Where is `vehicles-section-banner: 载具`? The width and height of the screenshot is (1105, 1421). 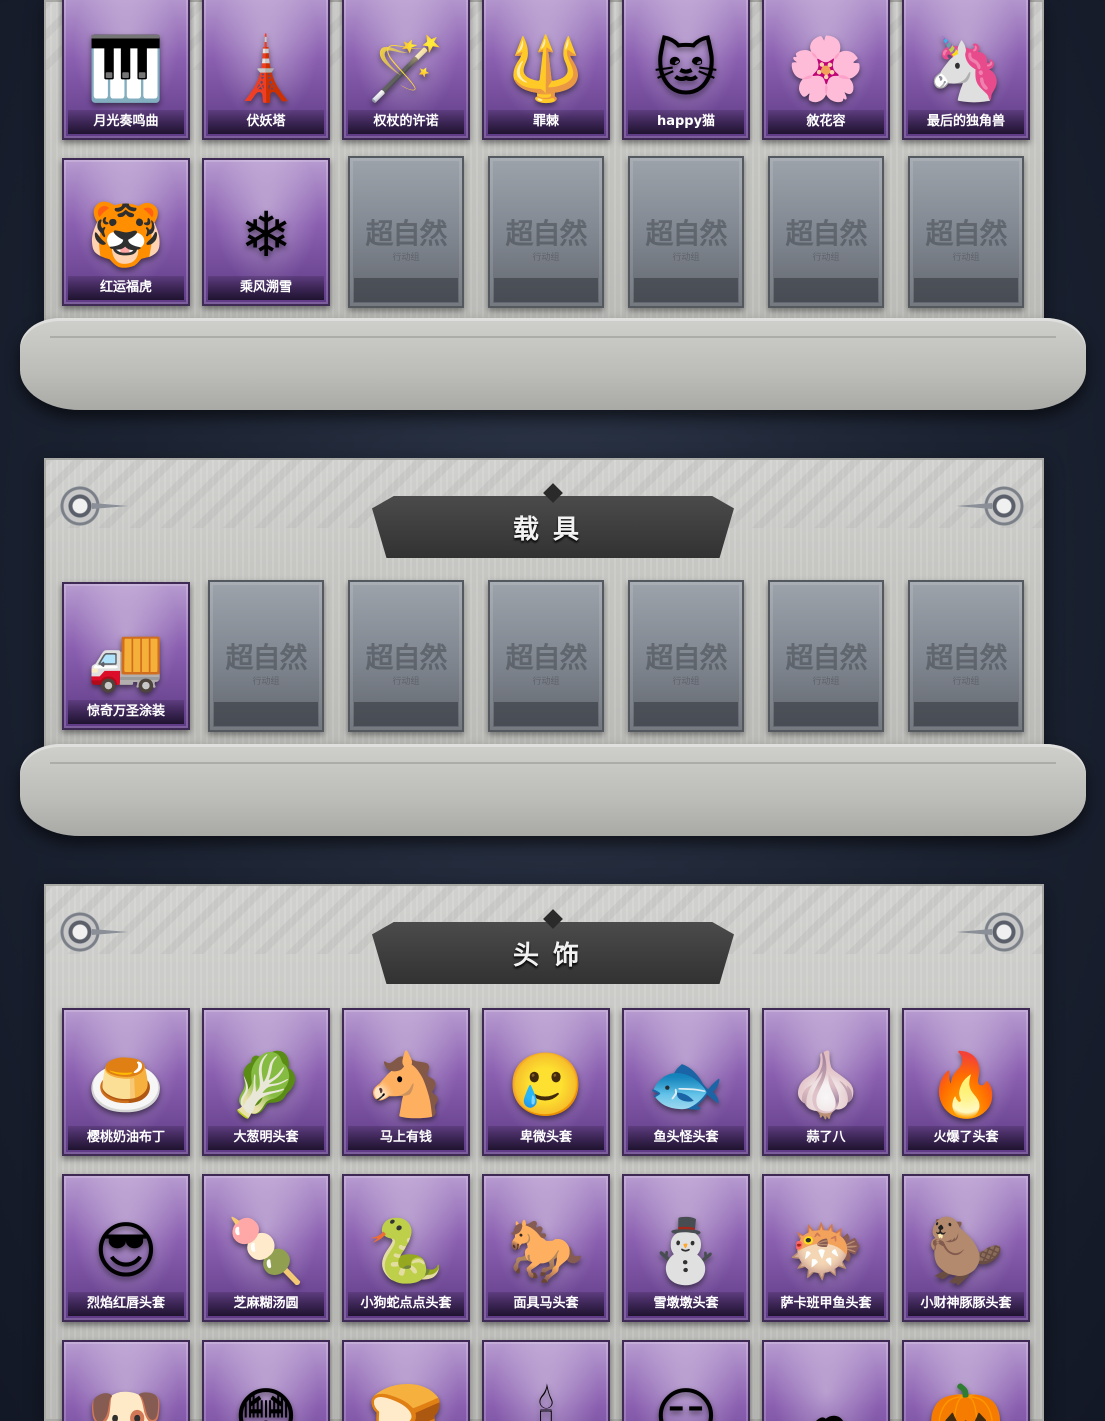 vehicles-section-banner: 载具 is located at coordinates (553, 527).